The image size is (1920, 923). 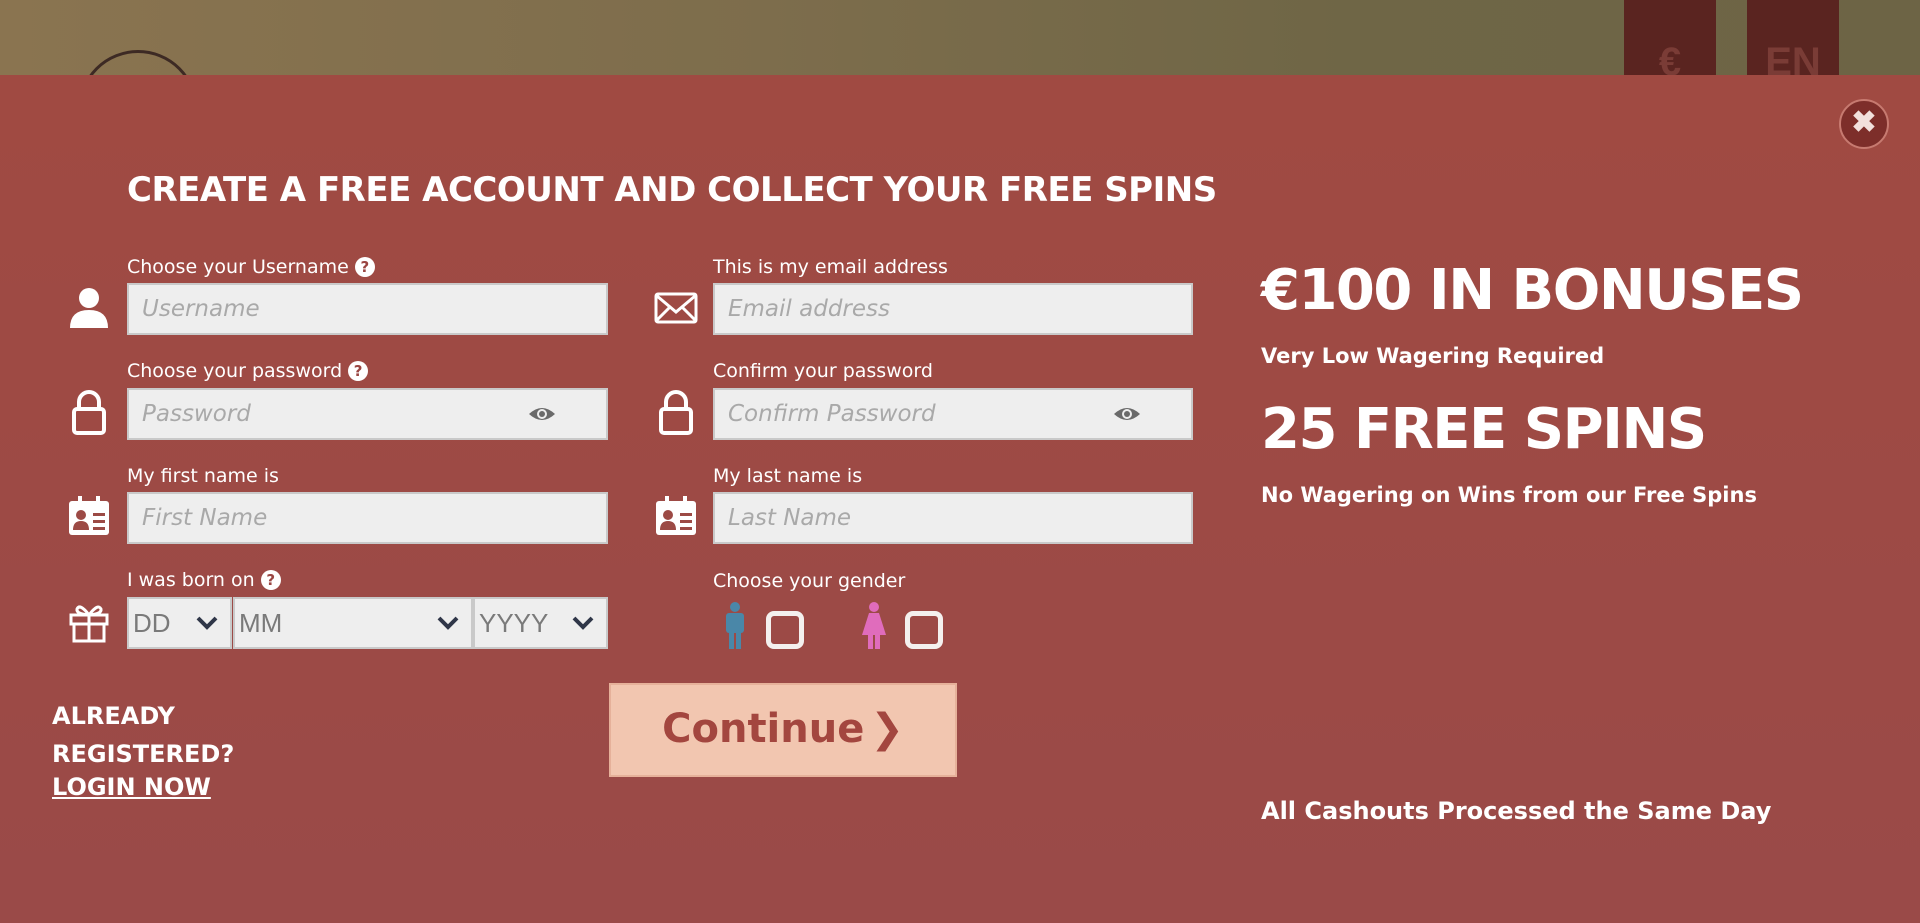 I want to click on username-label: Choose your Username?, so click(x=251, y=267).